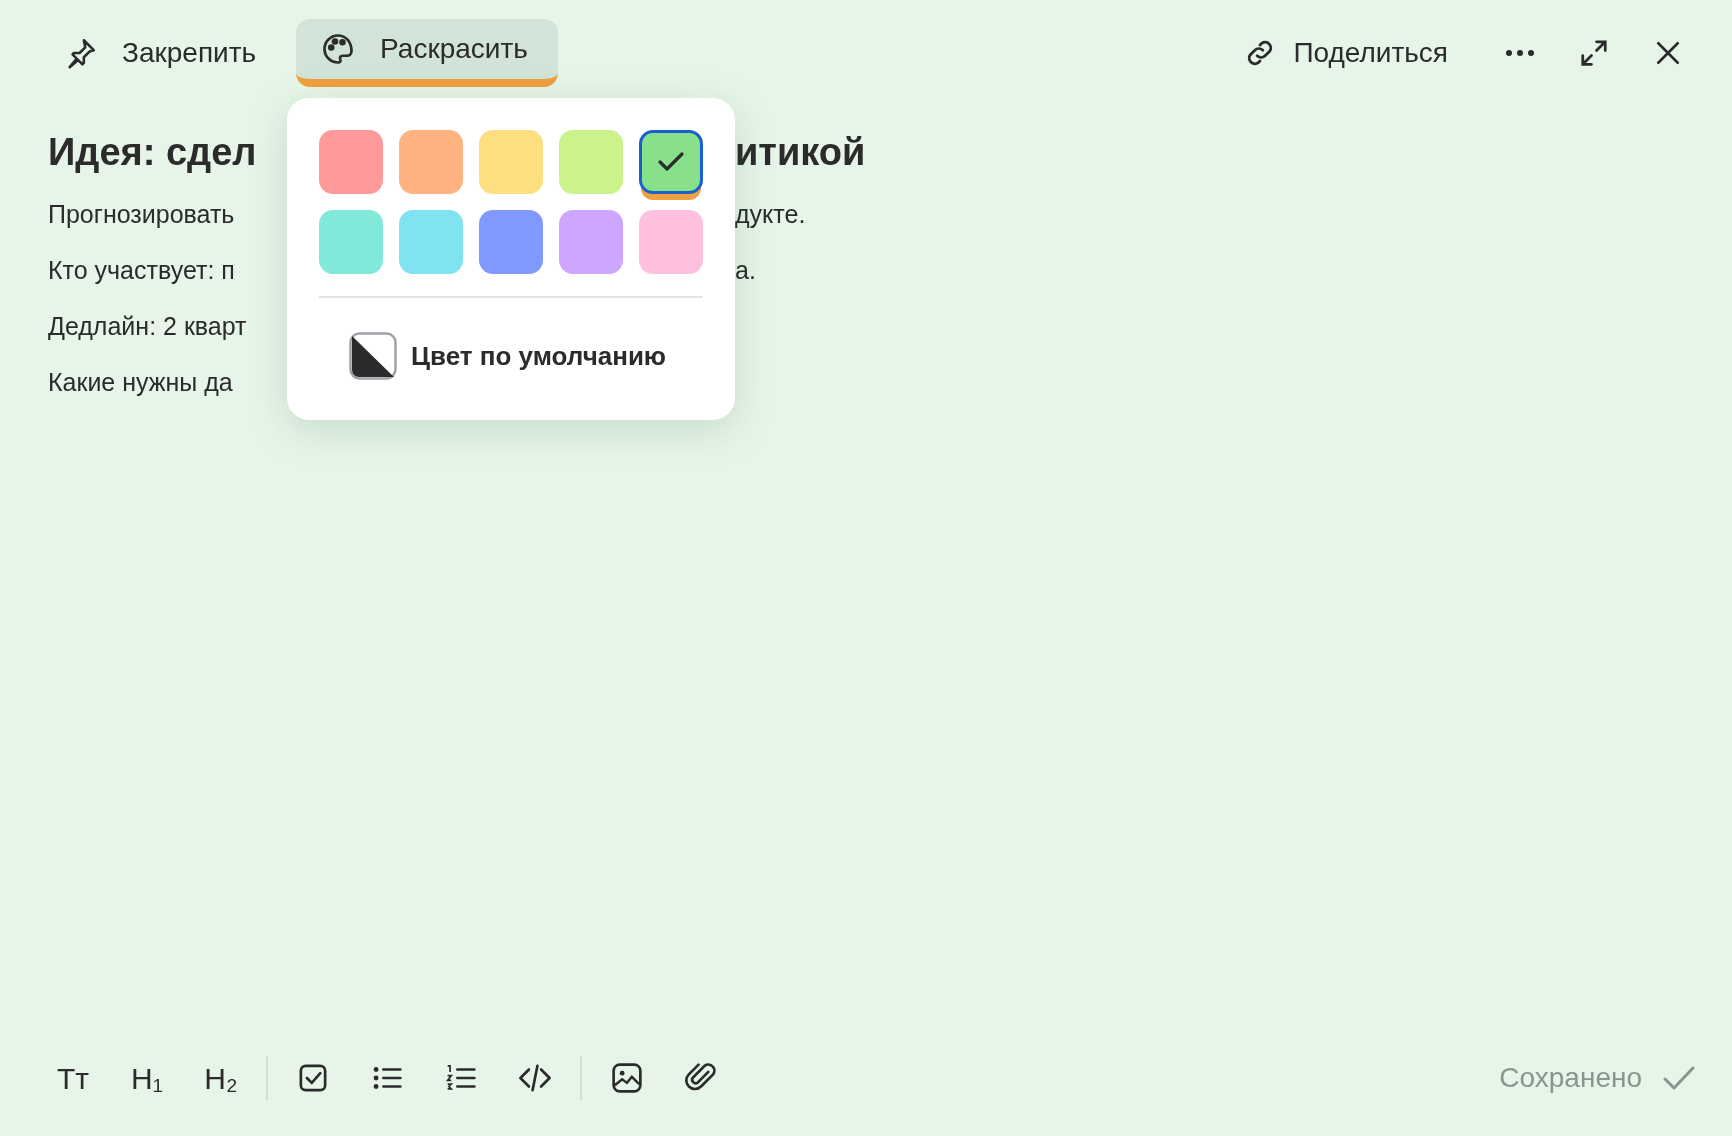 The height and width of the screenshot is (1136, 1732). What do you see at coordinates (427, 53) in the screenshot?
I see `colorize-button: Раскрасить` at bounding box center [427, 53].